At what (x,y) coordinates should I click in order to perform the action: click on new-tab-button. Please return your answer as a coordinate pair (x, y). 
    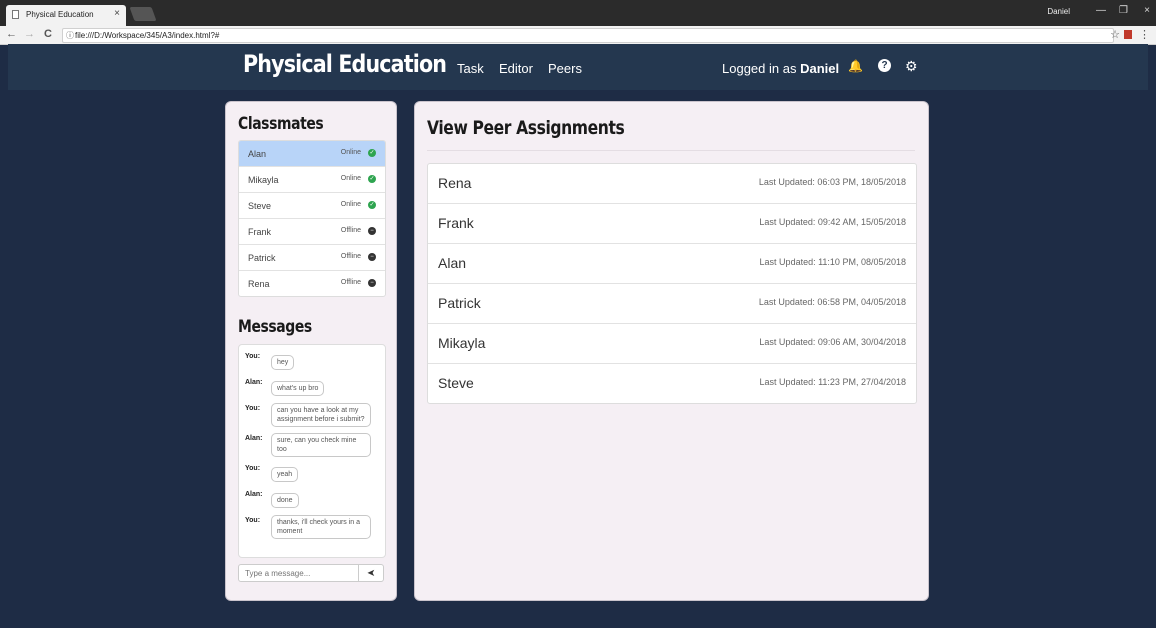
    Looking at the image, I should click on (143, 14).